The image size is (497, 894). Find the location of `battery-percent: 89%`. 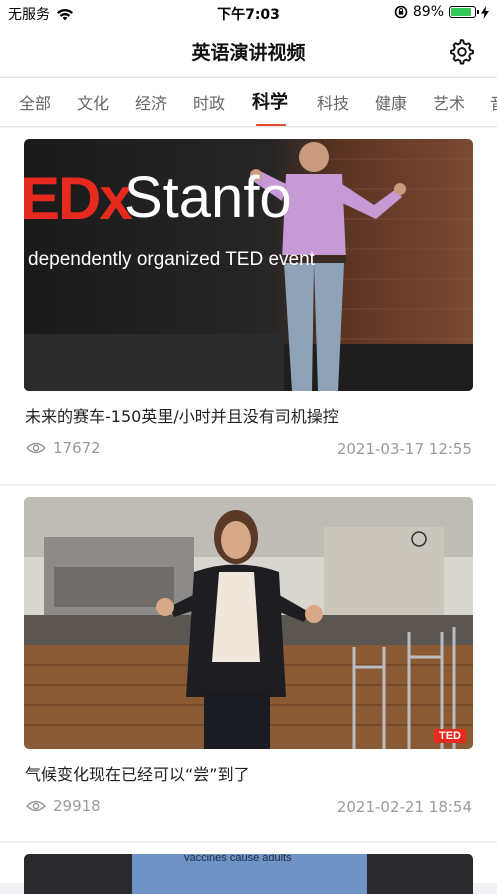

battery-percent: 89% is located at coordinates (428, 12).